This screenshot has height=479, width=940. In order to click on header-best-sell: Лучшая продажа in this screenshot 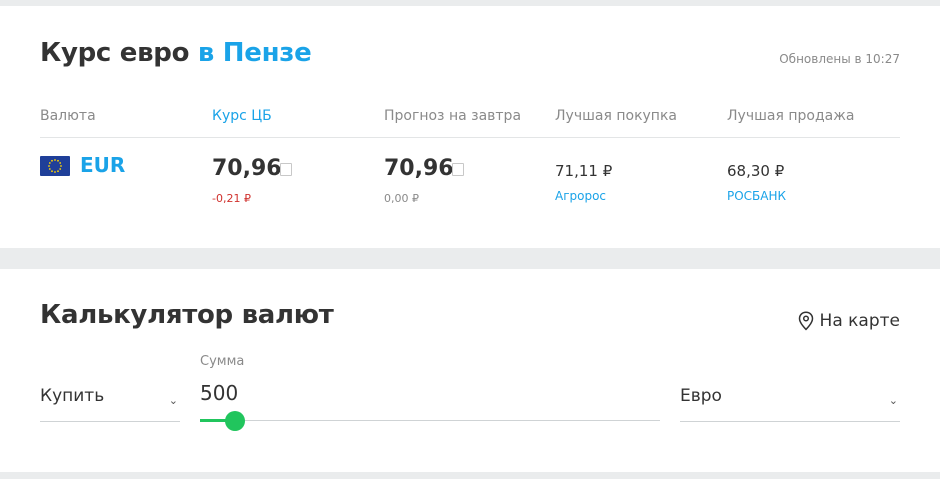, I will do `click(791, 116)`.